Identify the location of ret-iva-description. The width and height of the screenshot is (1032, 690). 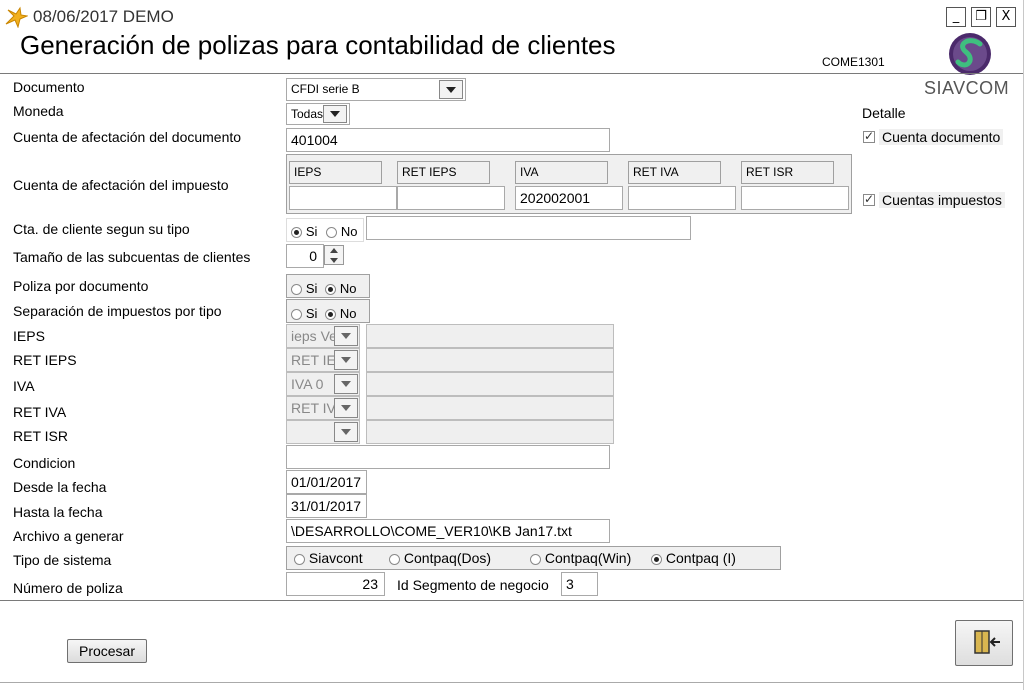
(490, 408).